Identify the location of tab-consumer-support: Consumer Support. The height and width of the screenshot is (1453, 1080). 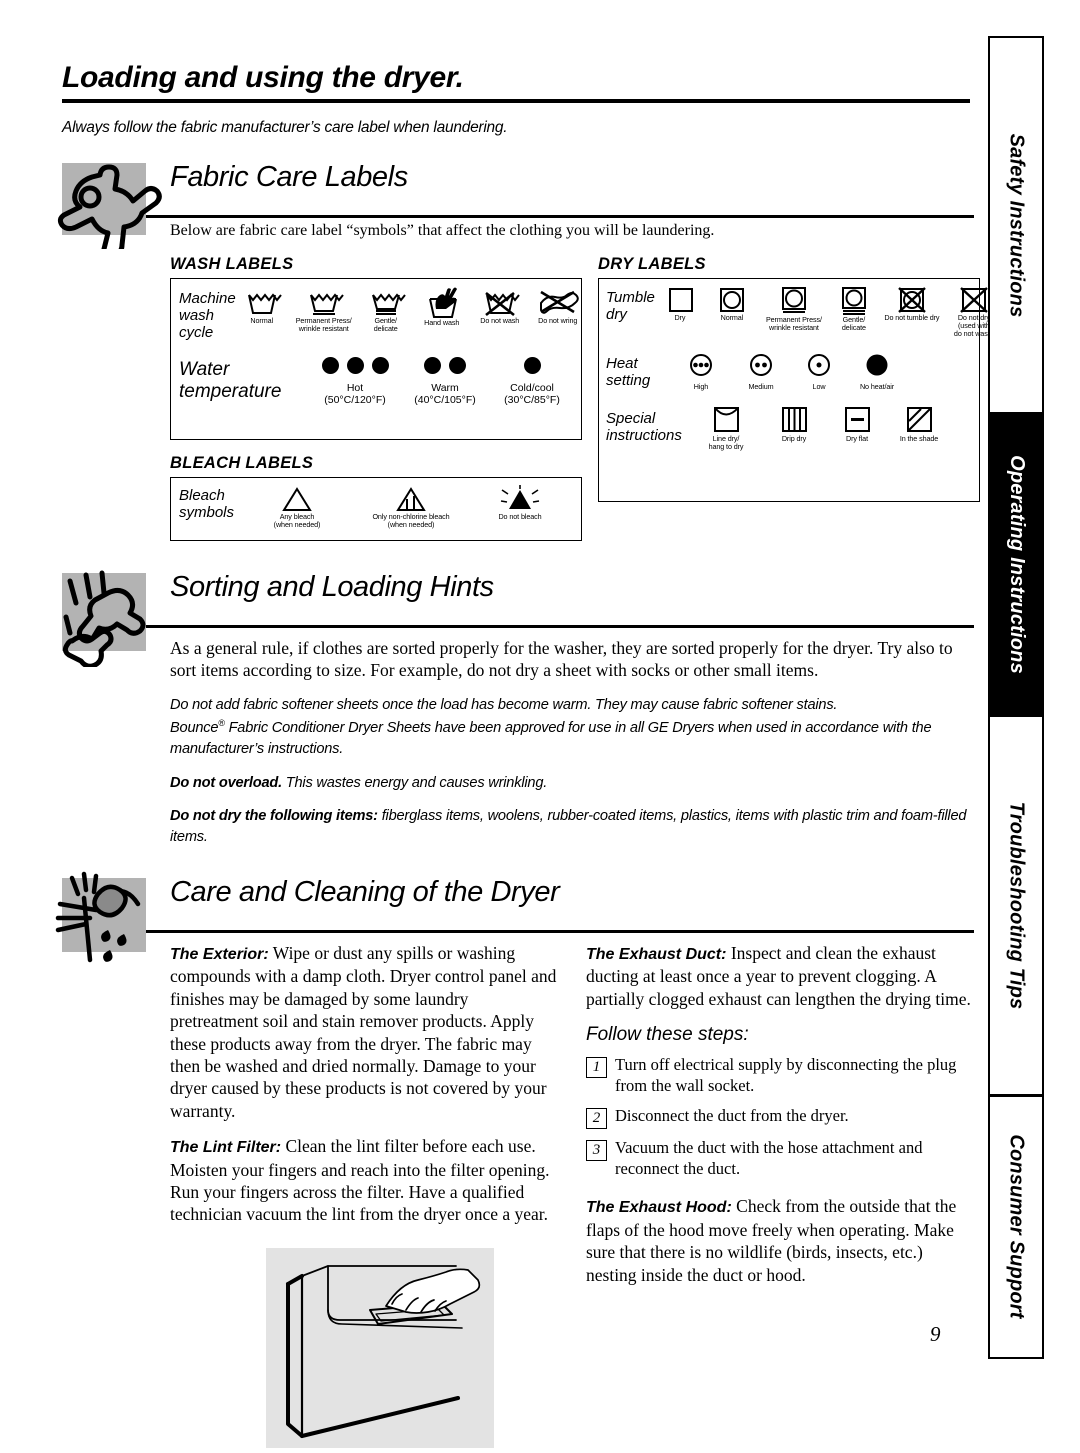
(1016, 1226).